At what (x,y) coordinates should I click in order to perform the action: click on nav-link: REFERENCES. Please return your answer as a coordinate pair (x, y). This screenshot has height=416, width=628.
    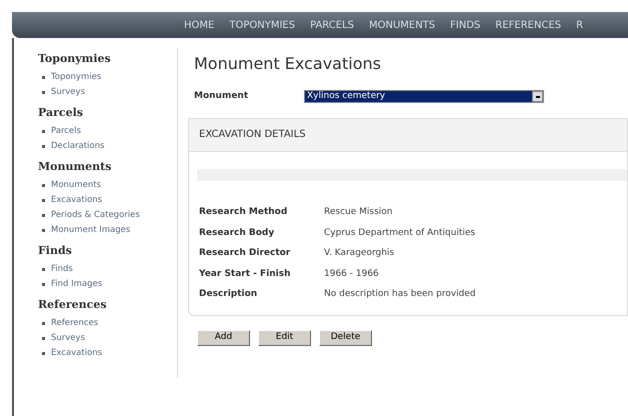
    Looking at the image, I should click on (528, 25).